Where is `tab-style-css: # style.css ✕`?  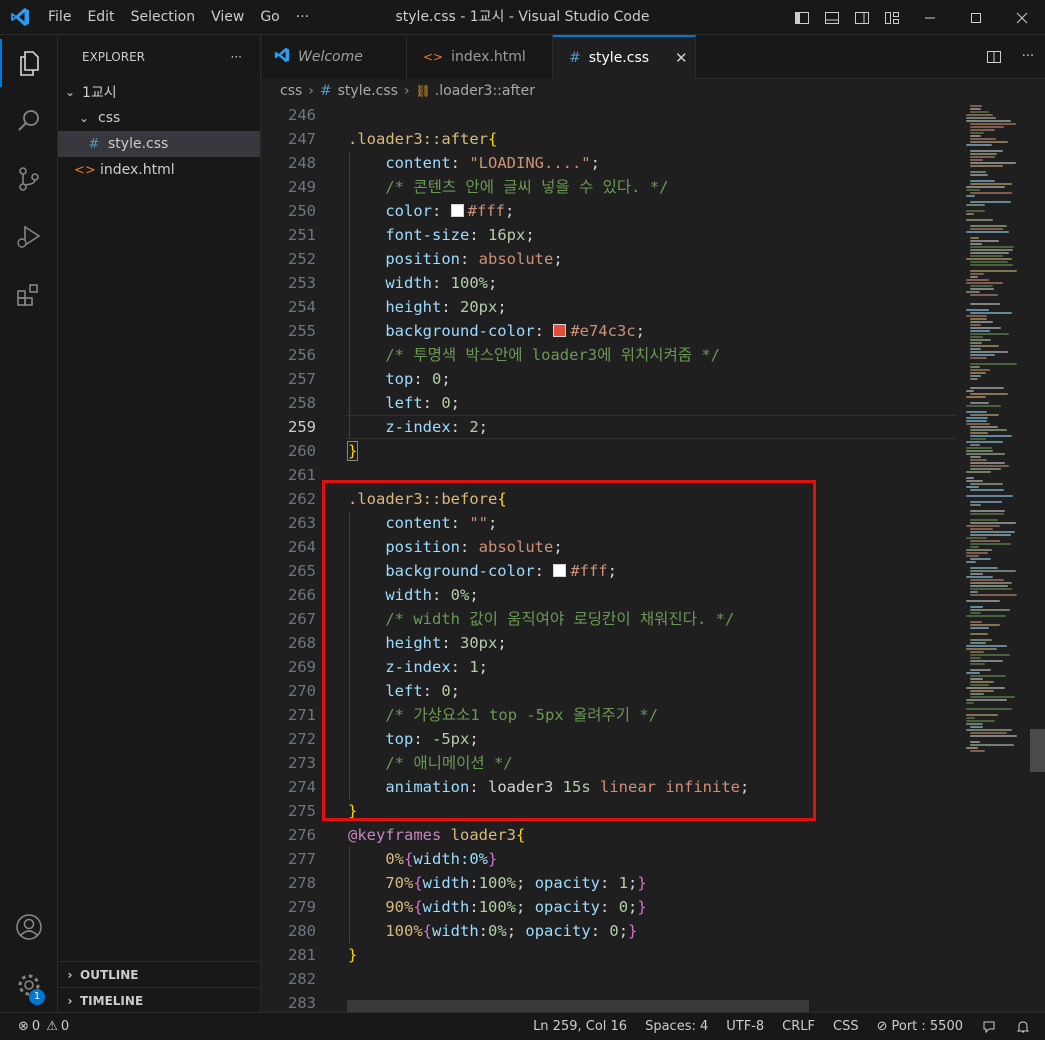 tab-style-css: # style.css ✕ is located at coordinates (624, 57).